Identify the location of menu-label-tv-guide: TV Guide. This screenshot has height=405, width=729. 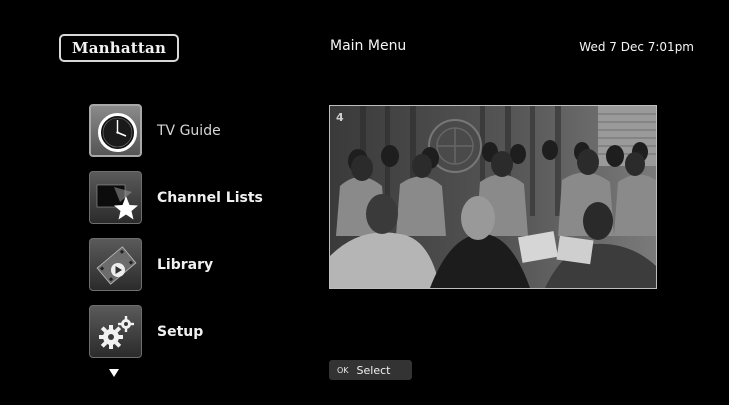
(189, 131).